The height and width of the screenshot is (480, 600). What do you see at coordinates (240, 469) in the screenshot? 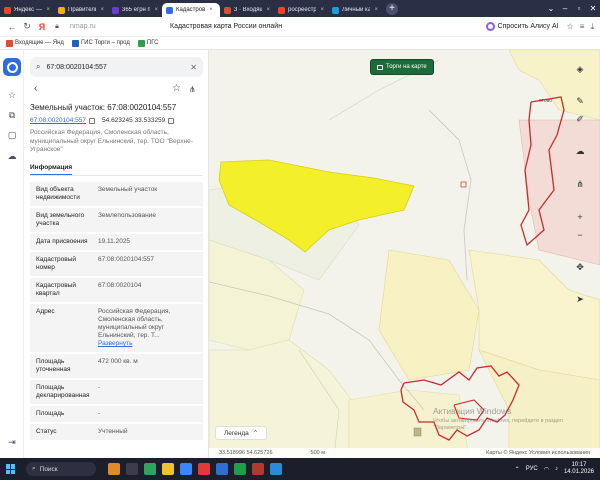
I see `excel-icon` at bounding box center [240, 469].